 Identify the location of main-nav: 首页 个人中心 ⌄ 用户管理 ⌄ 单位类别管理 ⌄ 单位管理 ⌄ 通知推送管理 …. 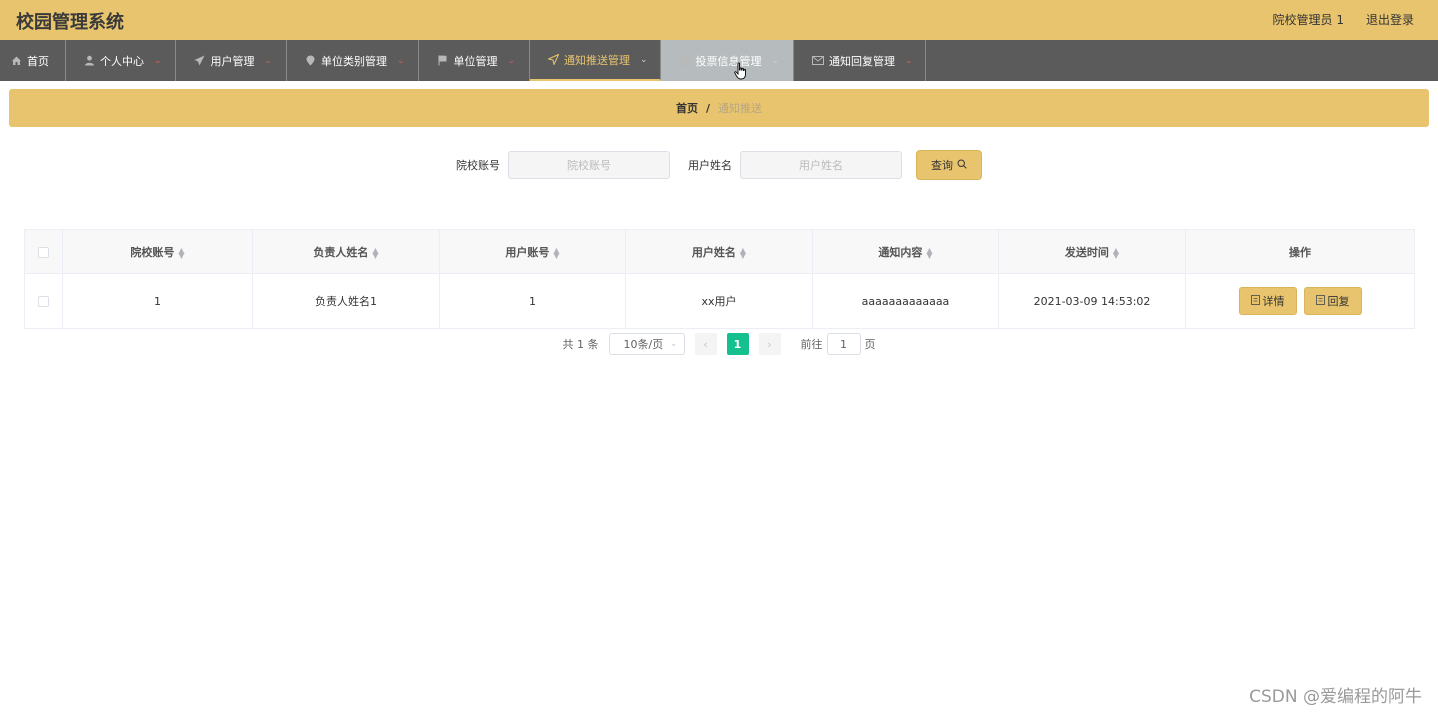
(719, 60).